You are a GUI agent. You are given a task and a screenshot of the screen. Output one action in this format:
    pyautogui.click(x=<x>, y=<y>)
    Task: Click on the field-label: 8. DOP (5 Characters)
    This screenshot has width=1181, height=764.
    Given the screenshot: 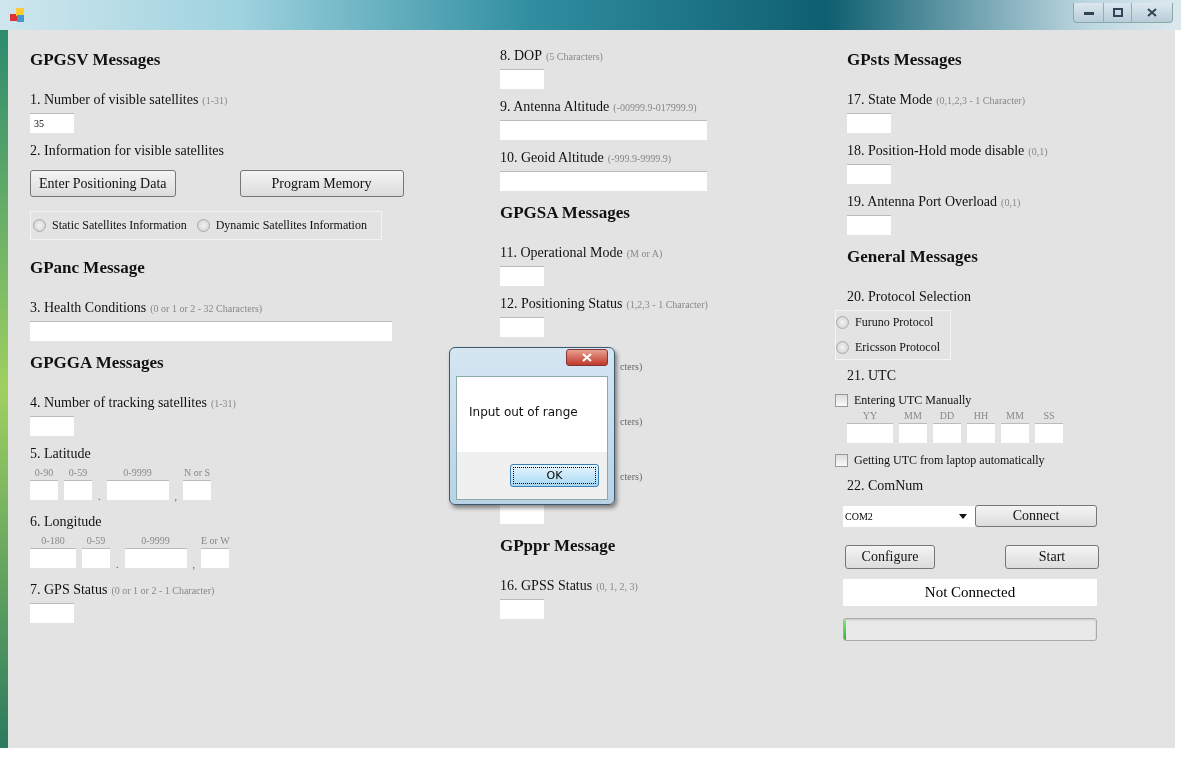 What is the action you would take?
    pyautogui.click(x=551, y=56)
    